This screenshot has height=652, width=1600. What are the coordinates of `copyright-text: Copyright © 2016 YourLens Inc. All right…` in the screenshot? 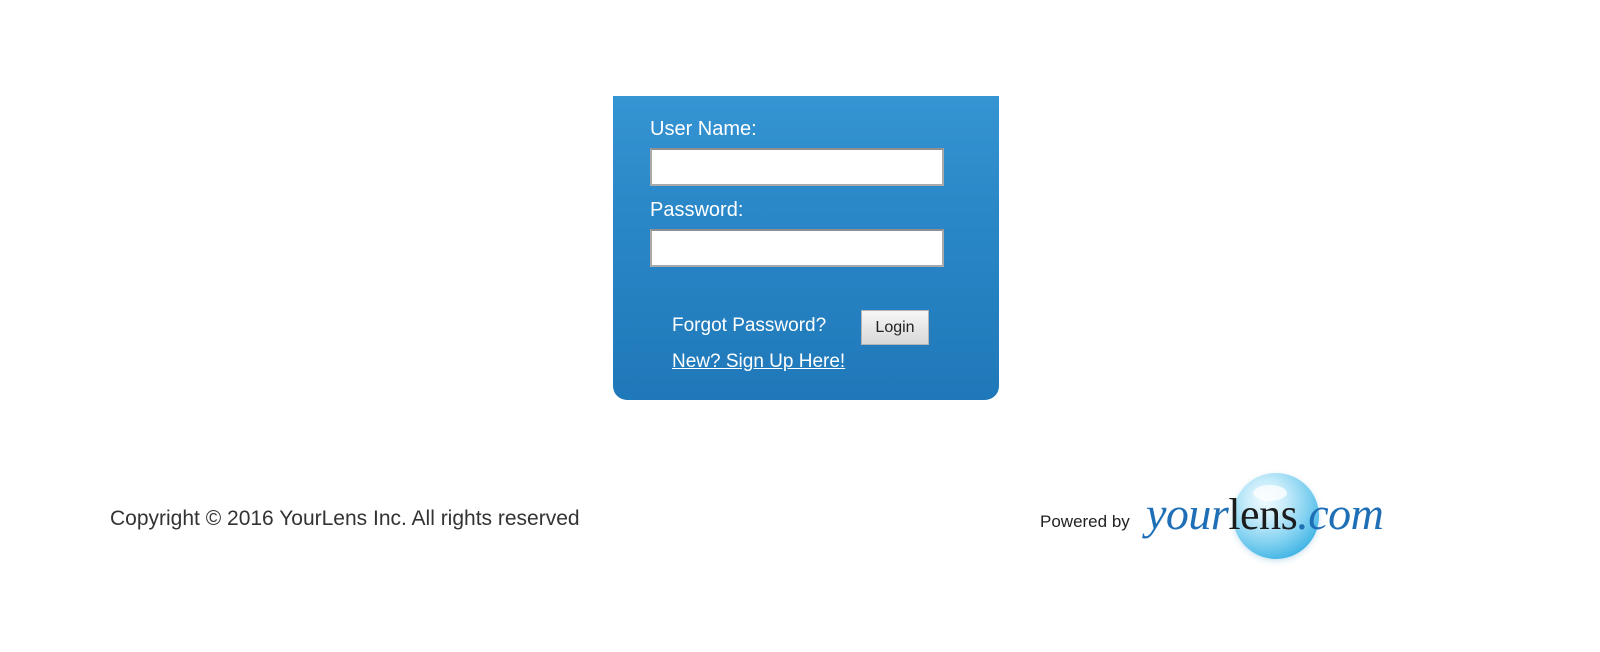 It's located at (345, 518).